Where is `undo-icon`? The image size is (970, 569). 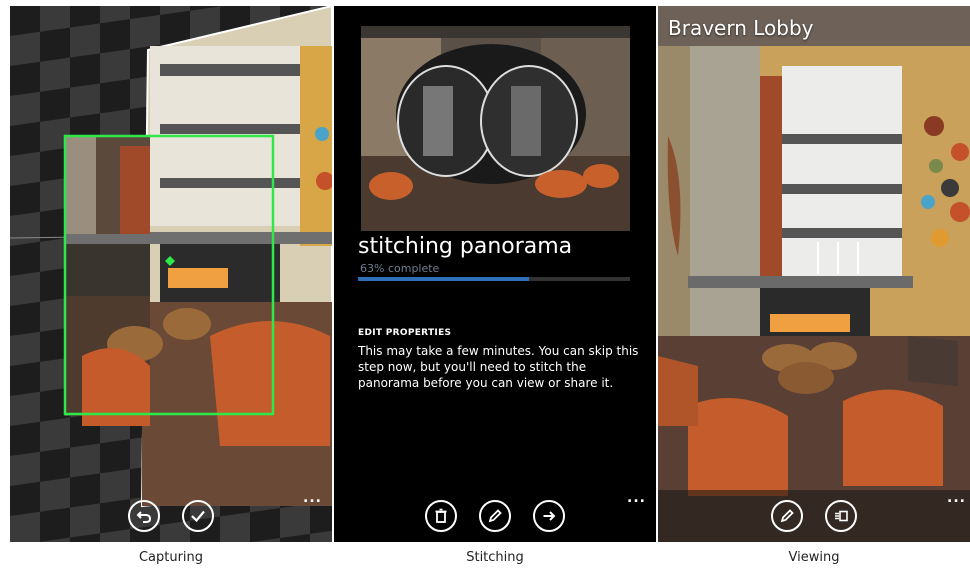
undo-icon is located at coordinates (144, 517).